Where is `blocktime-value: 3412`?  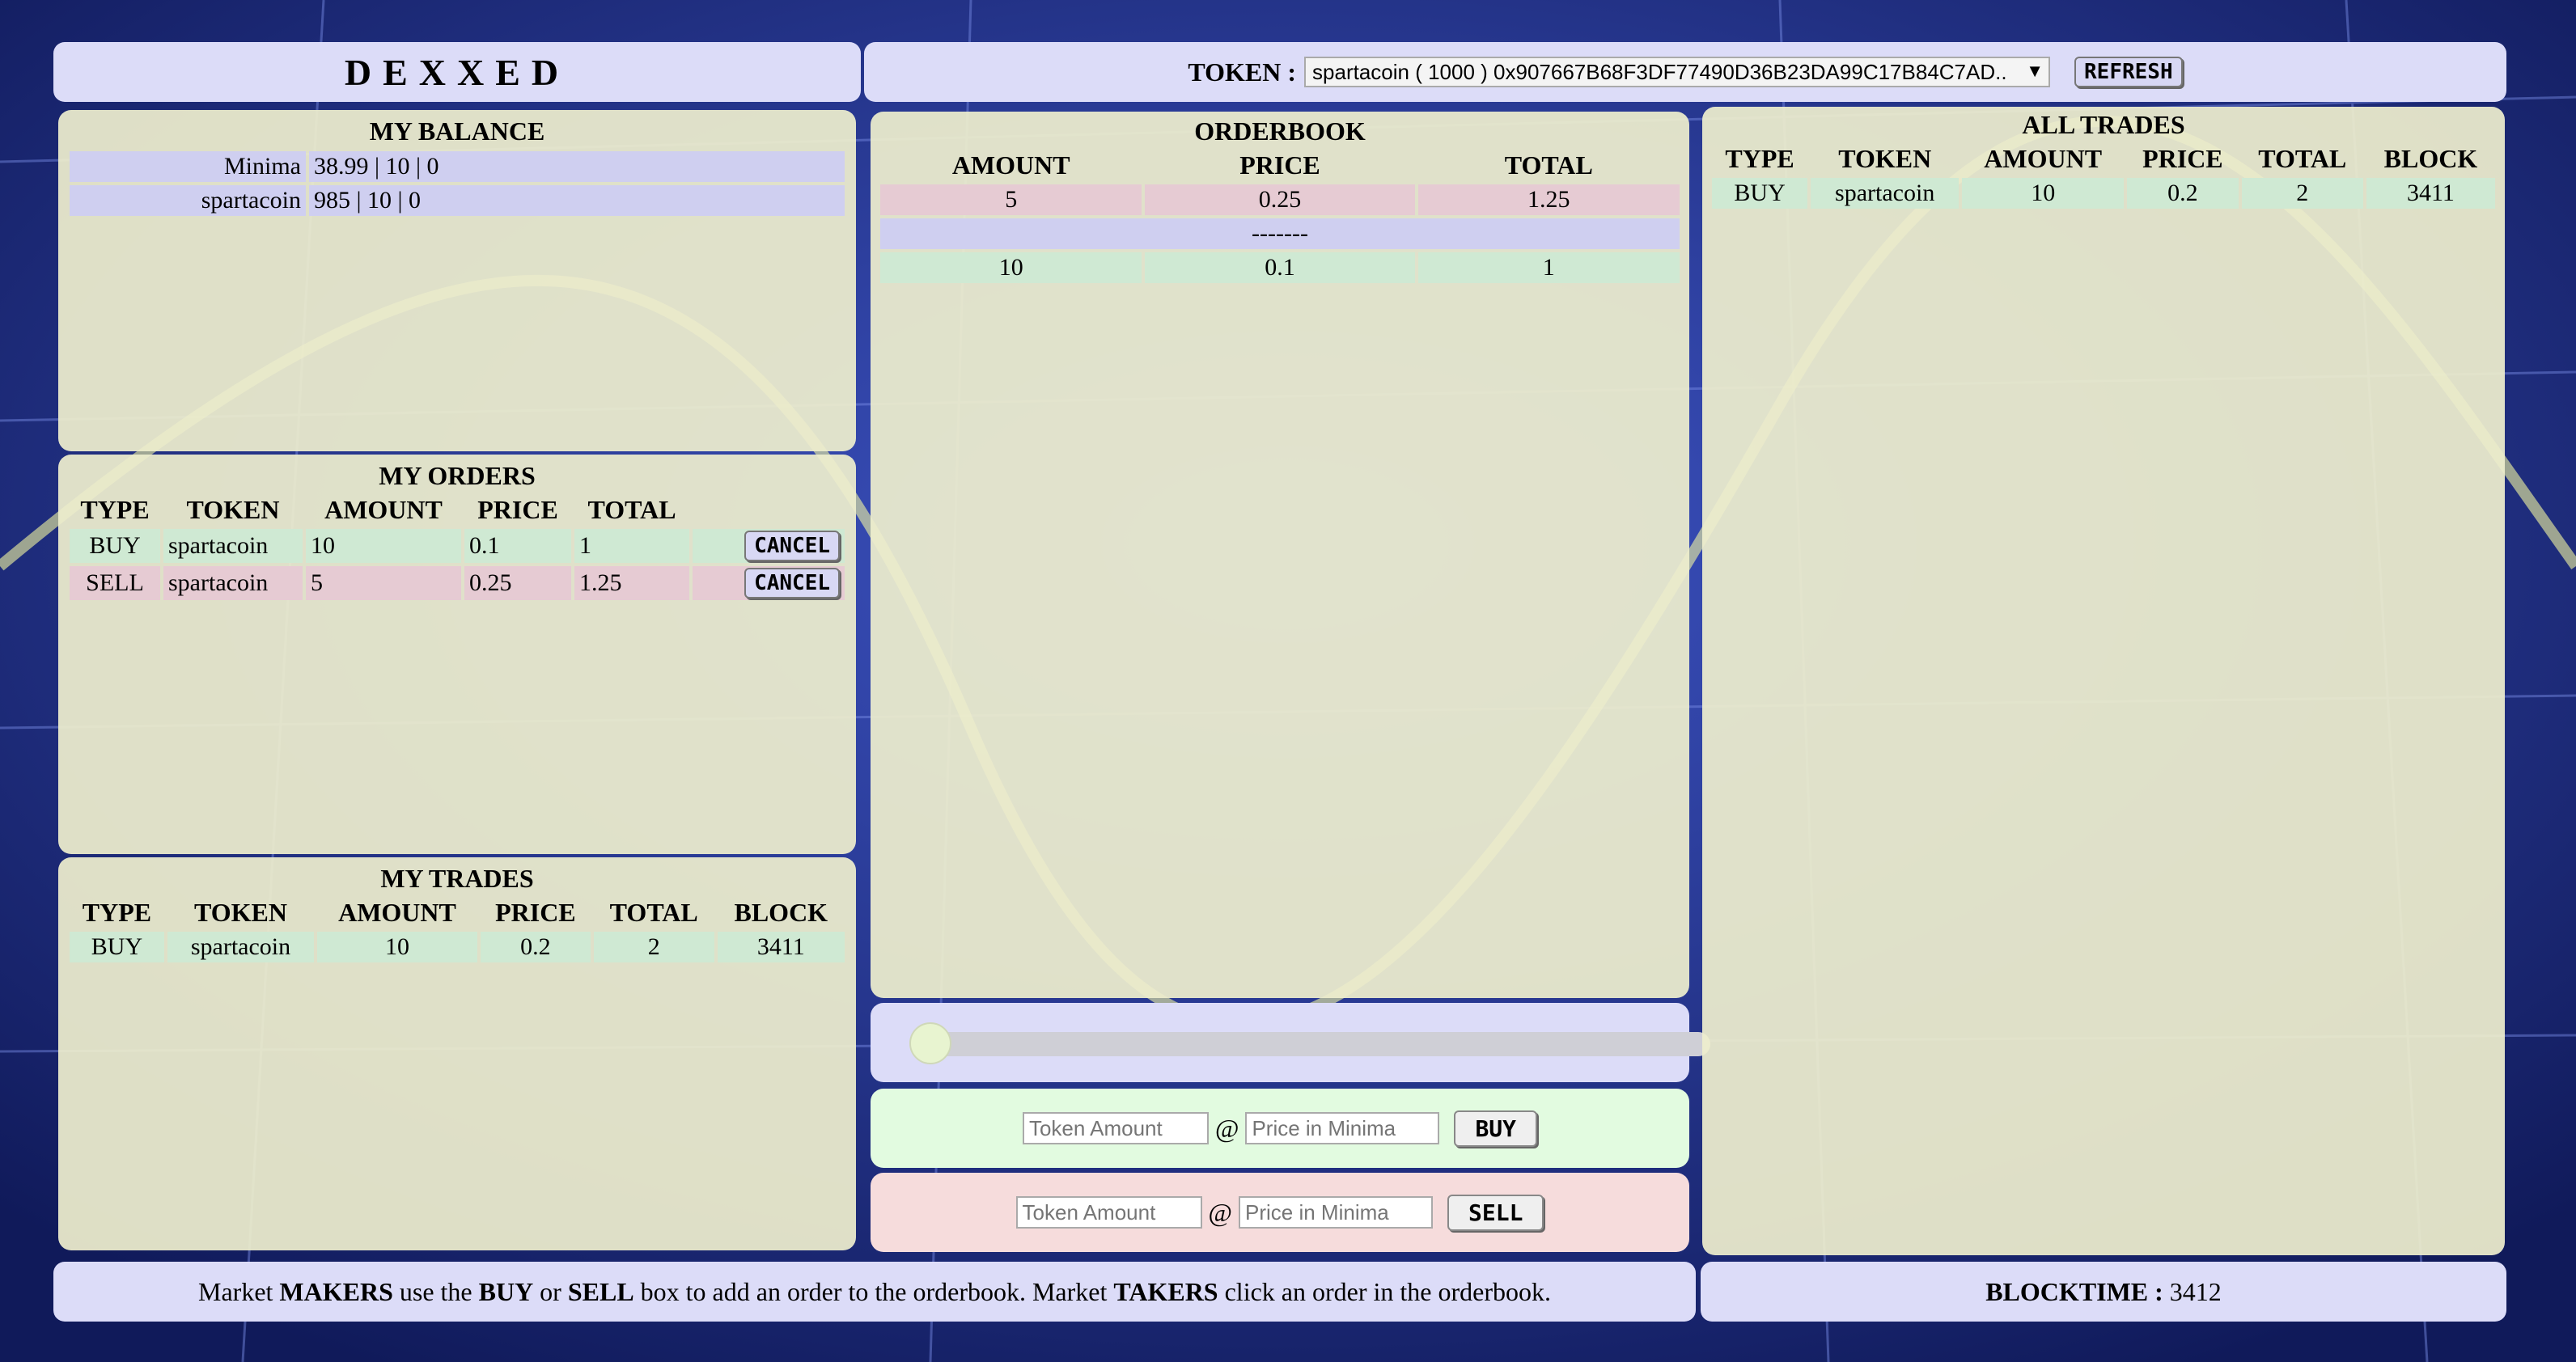 blocktime-value: 3412 is located at coordinates (2192, 1291).